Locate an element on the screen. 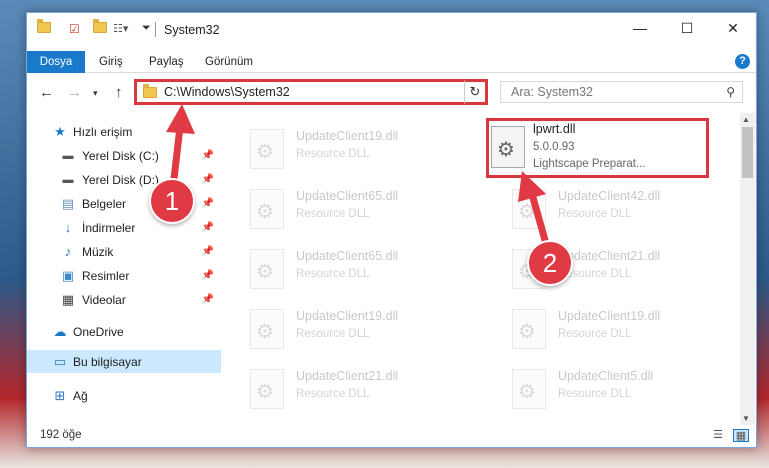 This screenshot has height=468, width=769. sidebar-item-quick-access: ★ Hızlı erişim is located at coordinates (124, 131).